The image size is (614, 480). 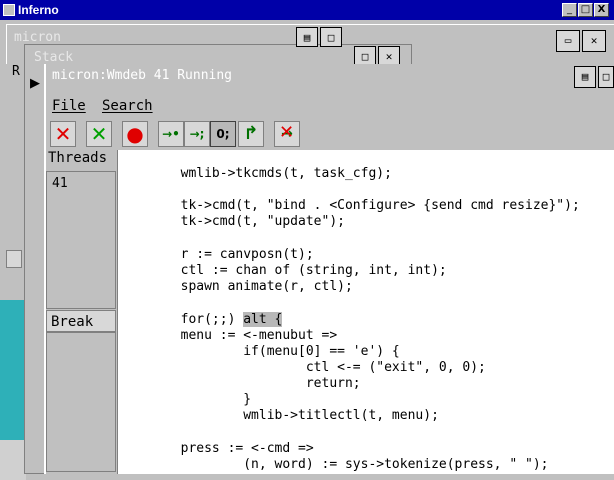 What do you see at coordinates (585, 77) in the screenshot?
I see `wmdeb-icon-button: ▤` at bounding box center [585, 77].